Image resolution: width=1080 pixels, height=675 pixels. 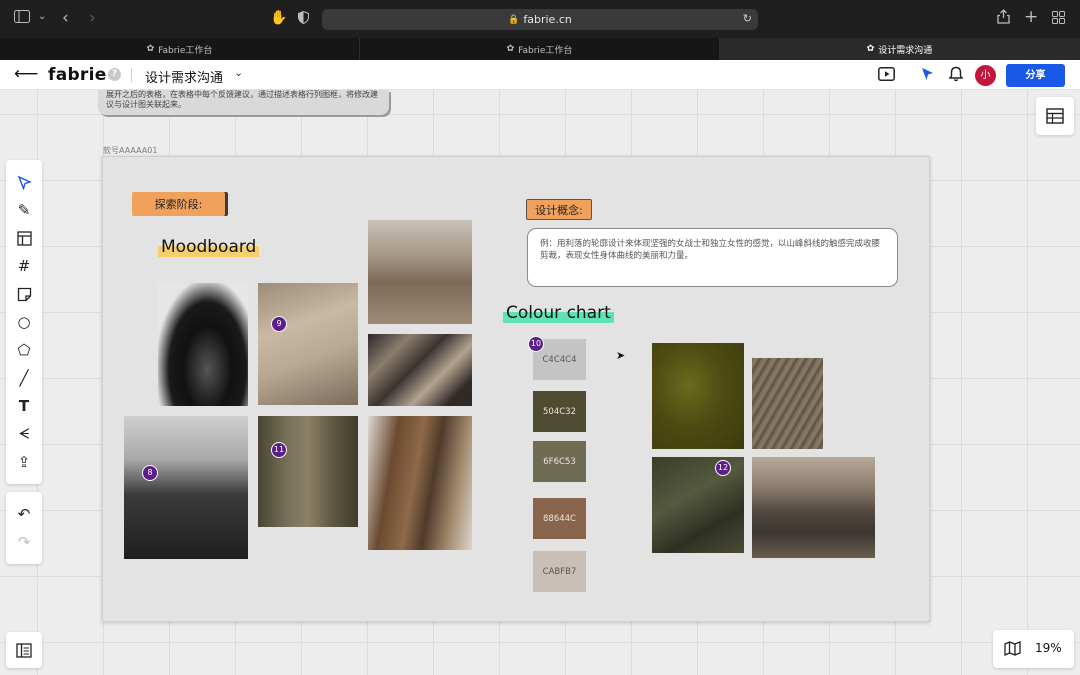 I want to click on swatch-hex-label: 88644C, so click(x=559, y=518).